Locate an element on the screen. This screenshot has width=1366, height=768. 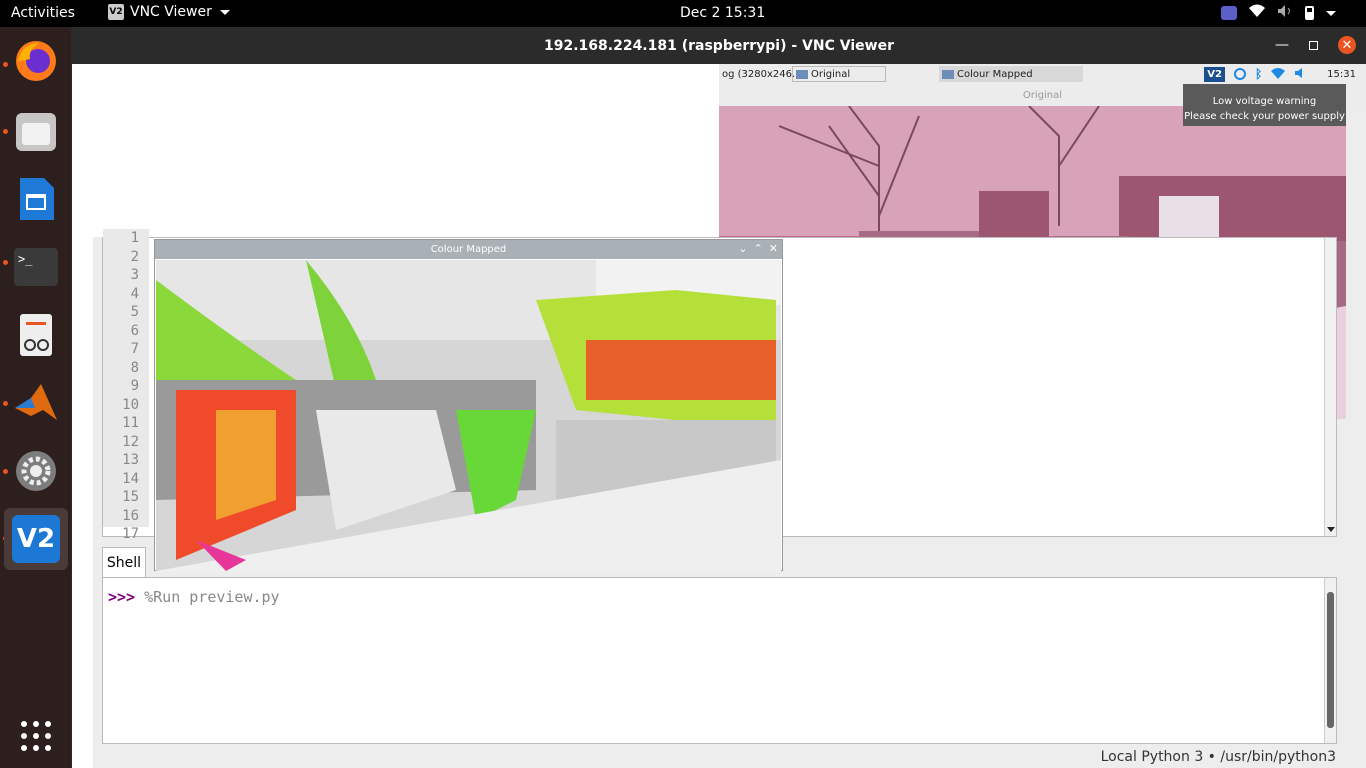
line-number: 13 is located at coordinates (130, 460).